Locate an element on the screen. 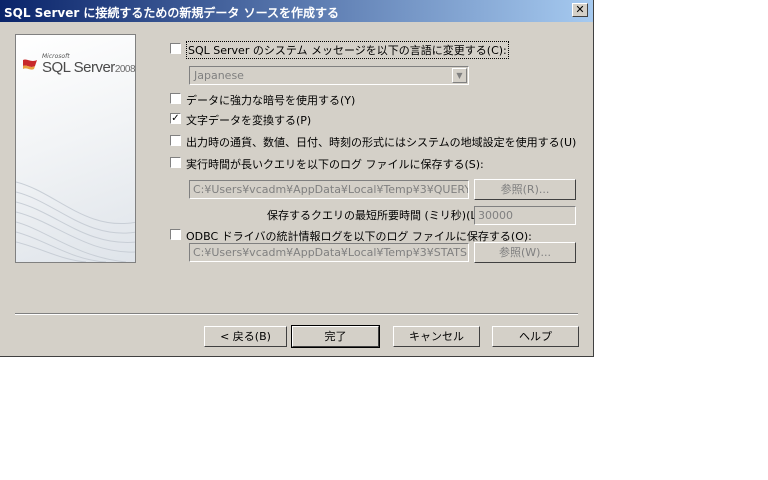 The image size is (768, 480). cancel-button: キャンセル is located at coordinates (436, 336).